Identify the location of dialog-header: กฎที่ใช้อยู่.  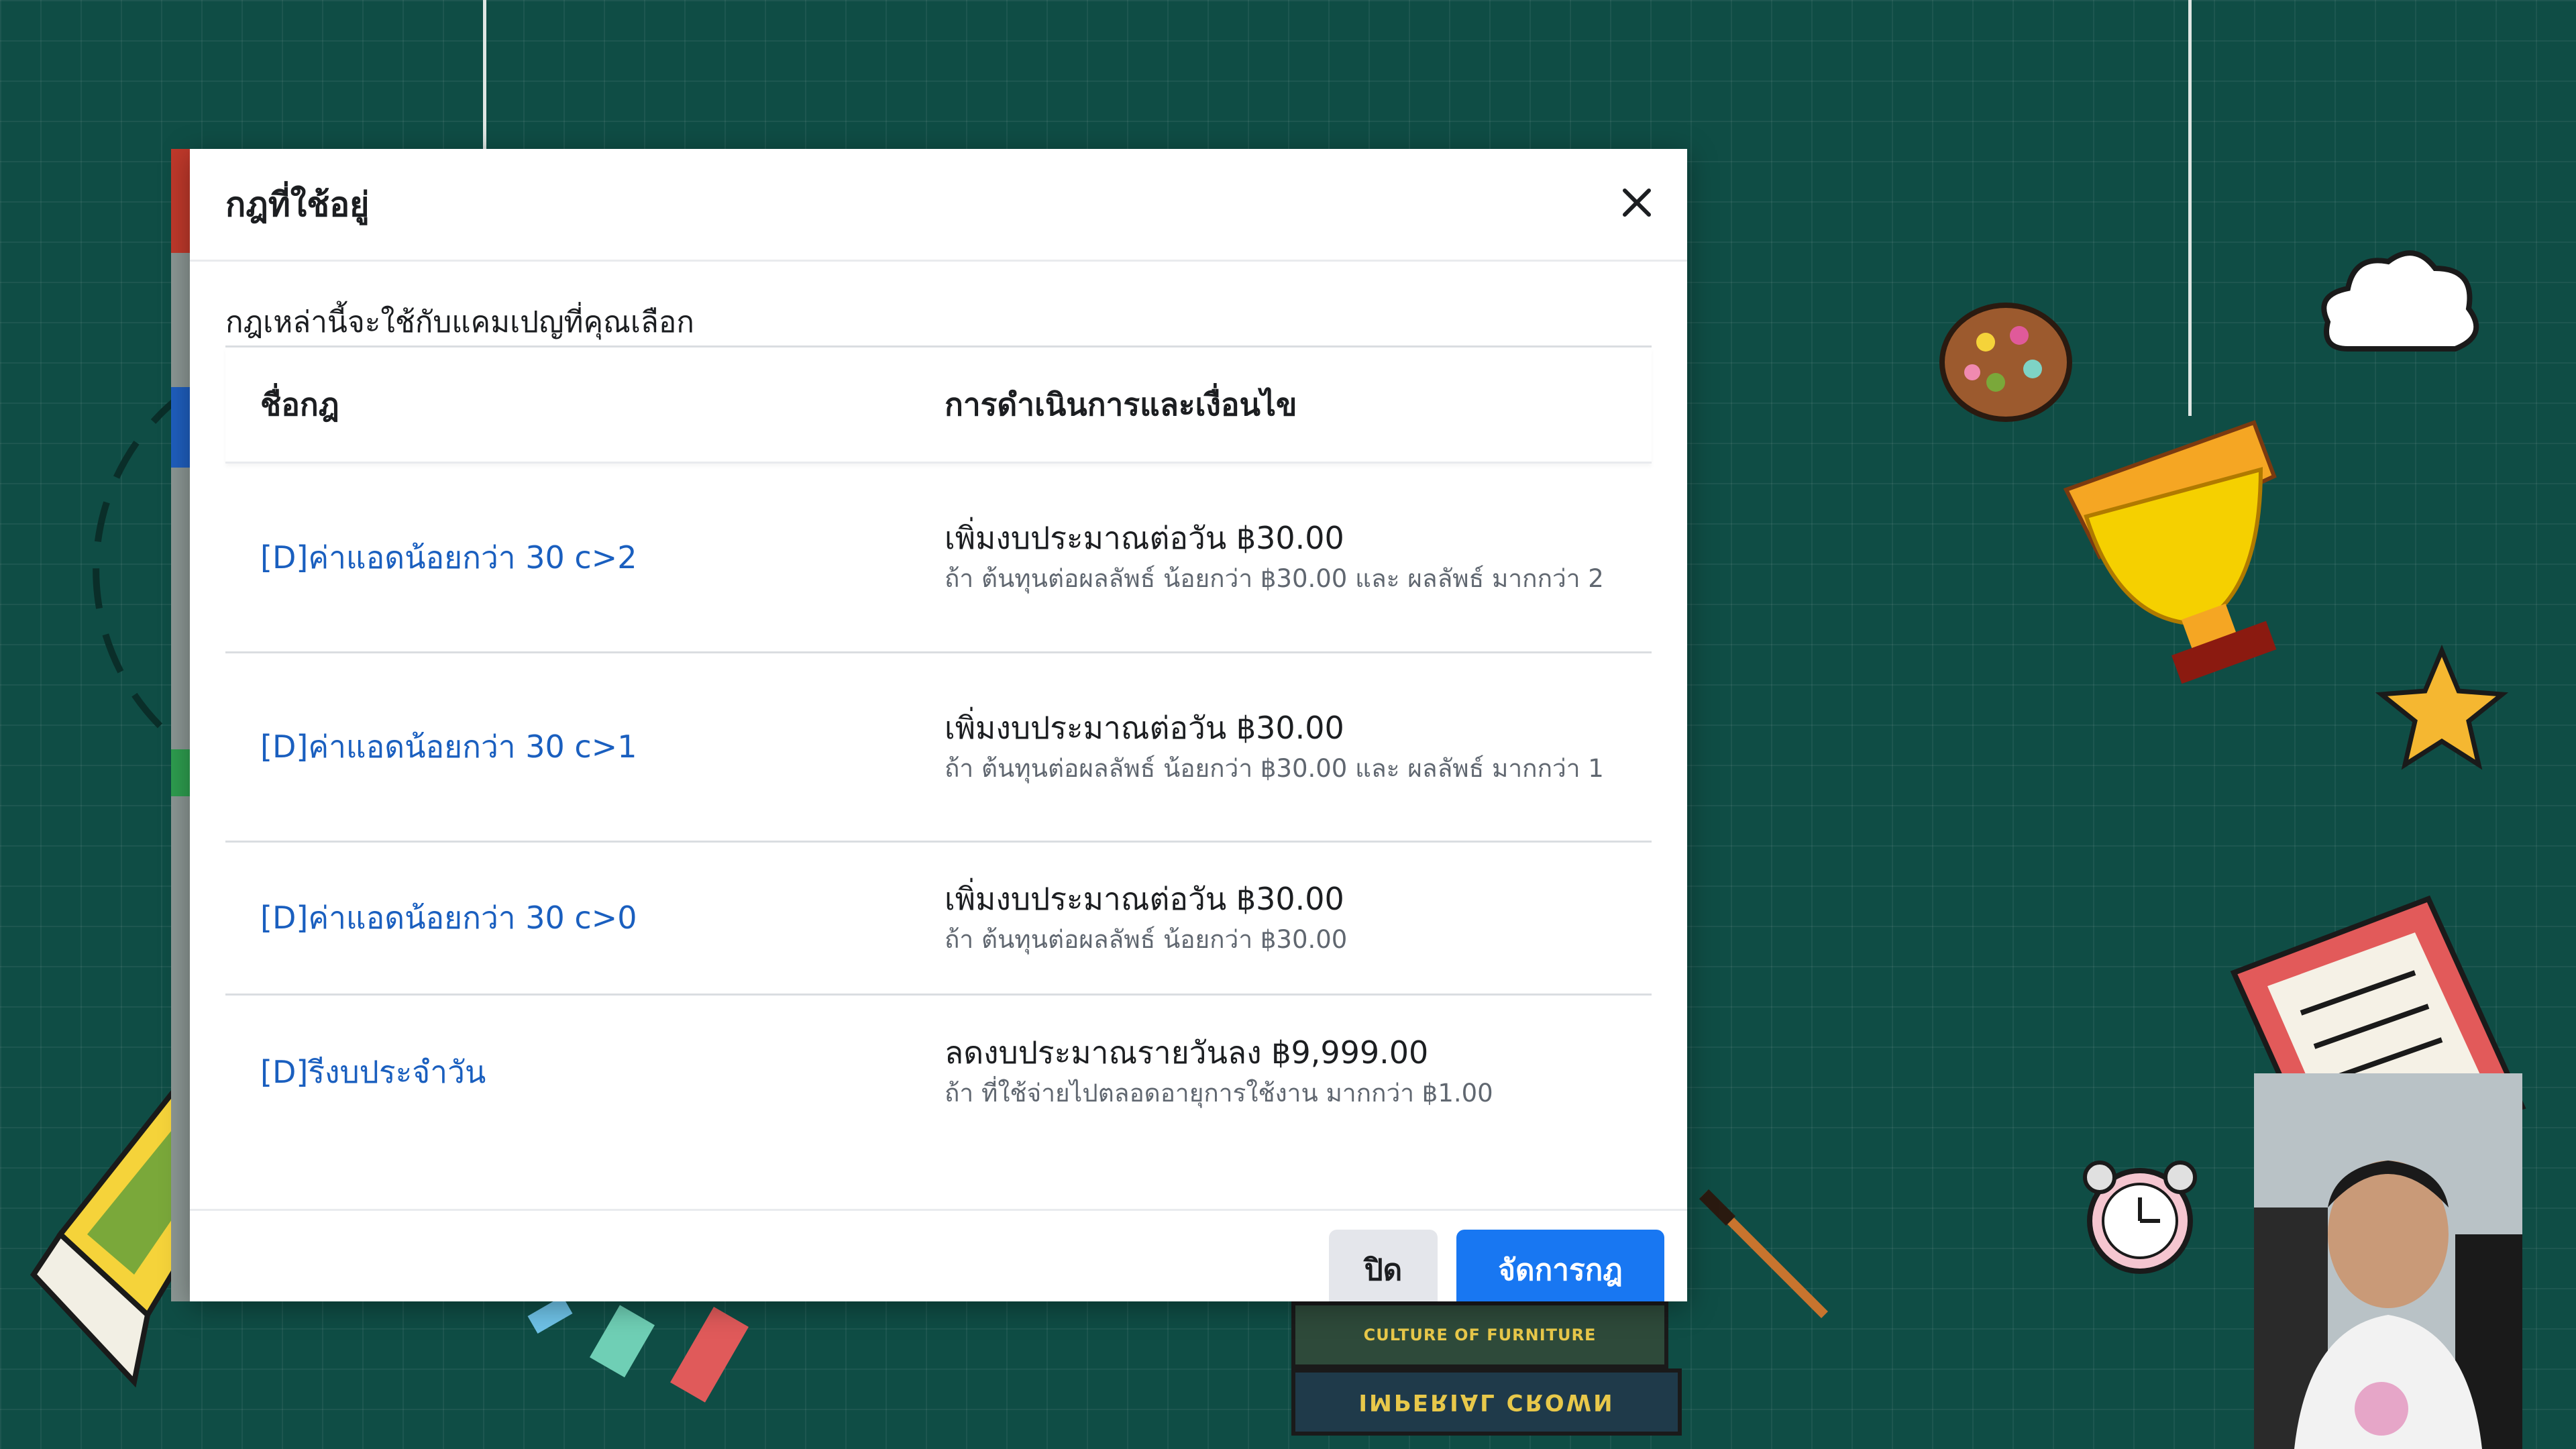
(938, 205).